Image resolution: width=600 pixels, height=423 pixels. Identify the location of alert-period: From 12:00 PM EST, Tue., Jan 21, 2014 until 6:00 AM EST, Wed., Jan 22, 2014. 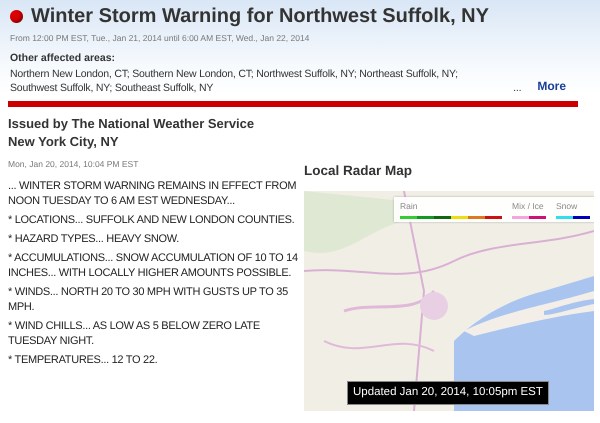
(160, 38).